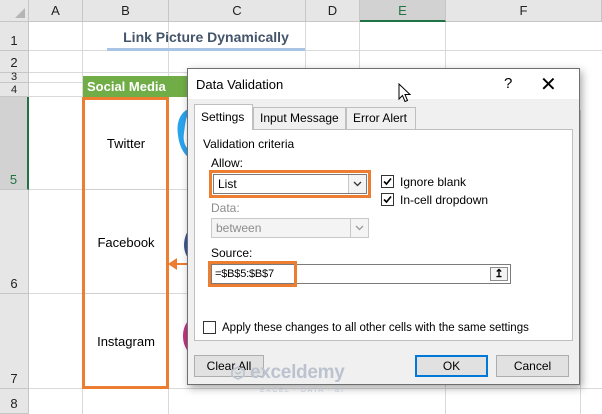 Image resolution: width=602 pixels, height=414 pixels. Describe the element at coordinates (237, 11) in the screenshot. I see `column-header-c: C` at that location.